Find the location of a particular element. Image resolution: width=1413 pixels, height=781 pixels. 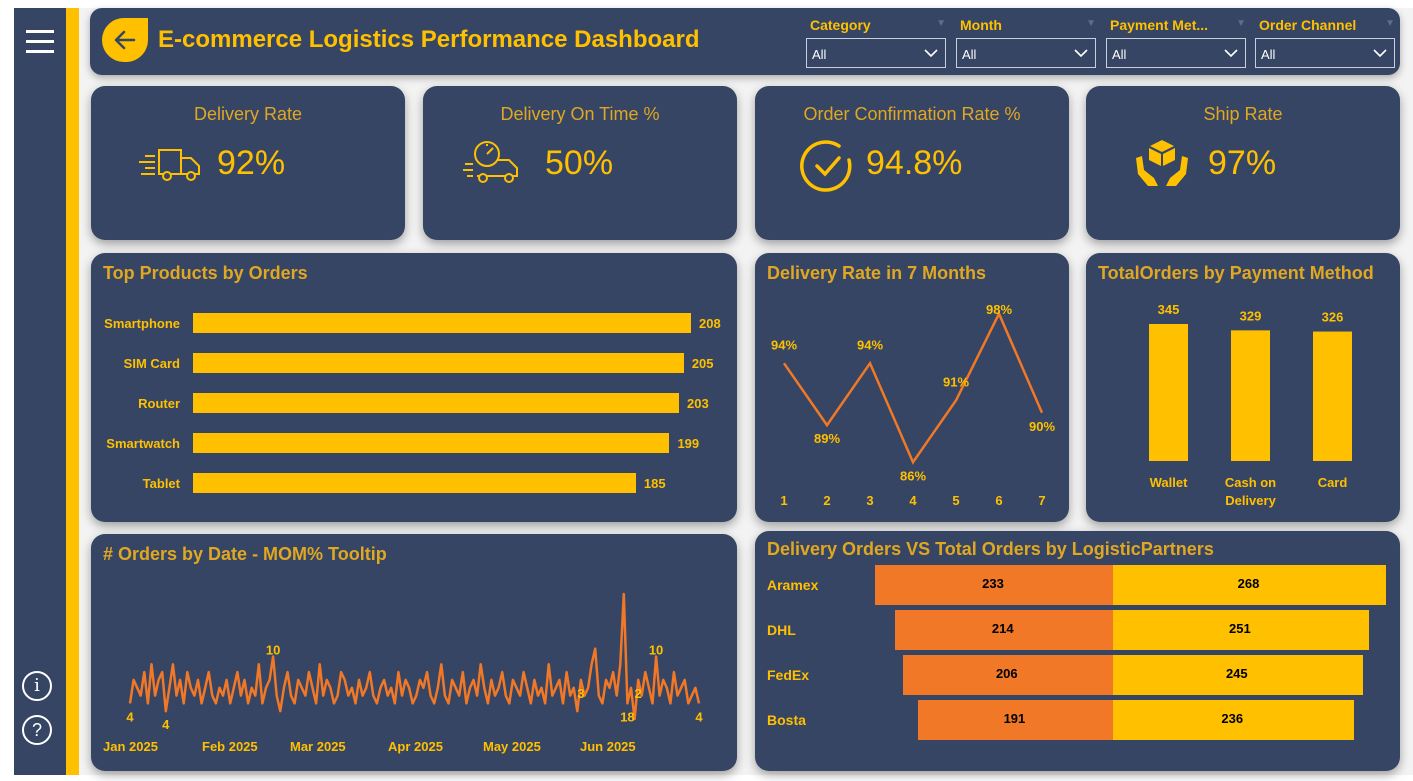

data-label: 3 is located at coordinates (580, 693).